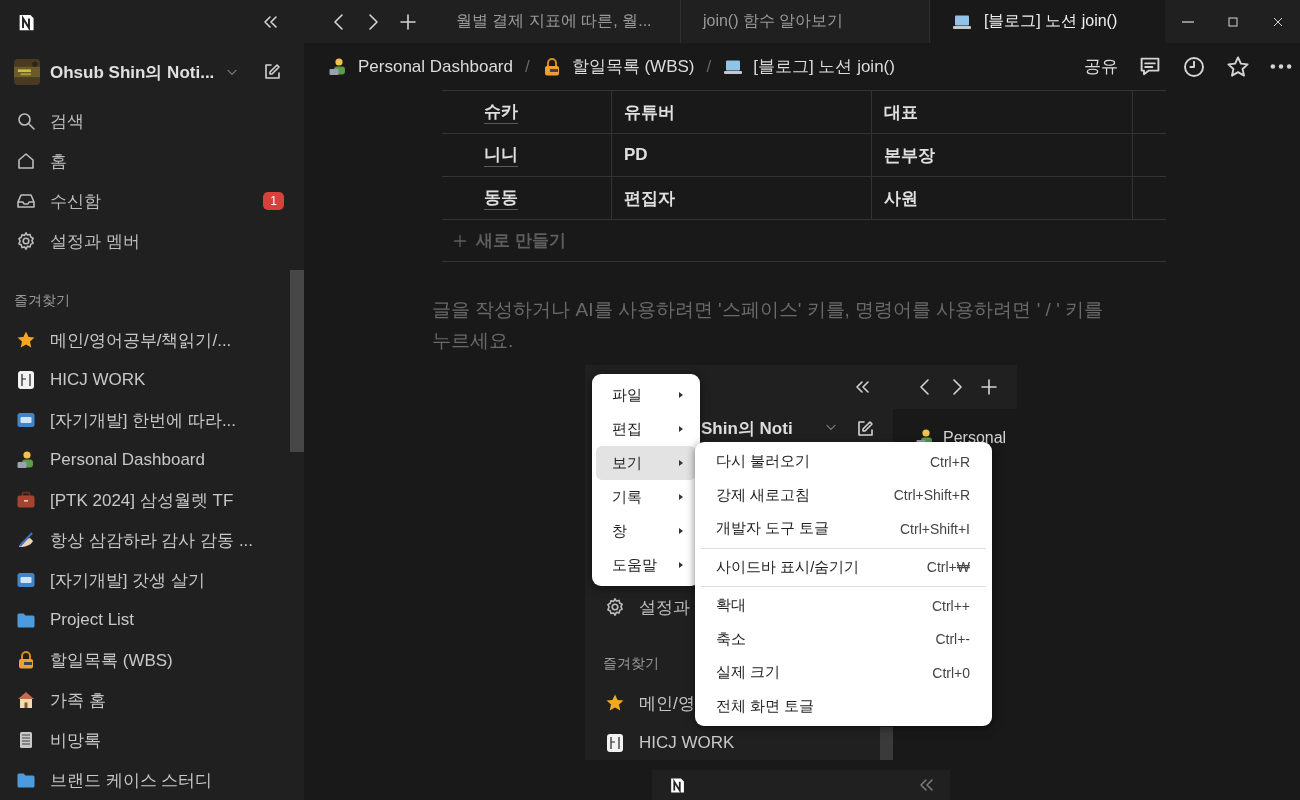 This screenshot has height=800, width=1300. What do you see at coordinates (931, 495) in the screenshot?
I see `shortcut-label: Ctrl+Shift+R` at bounding box center [931, 495].